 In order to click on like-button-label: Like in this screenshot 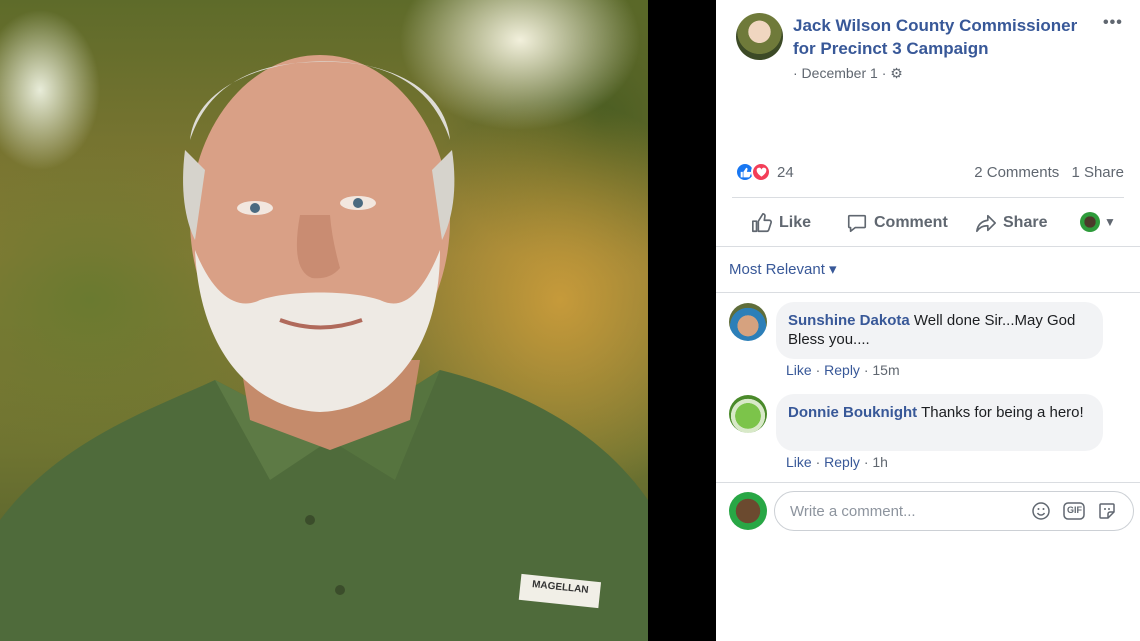, I will do `click(795, 222)`.